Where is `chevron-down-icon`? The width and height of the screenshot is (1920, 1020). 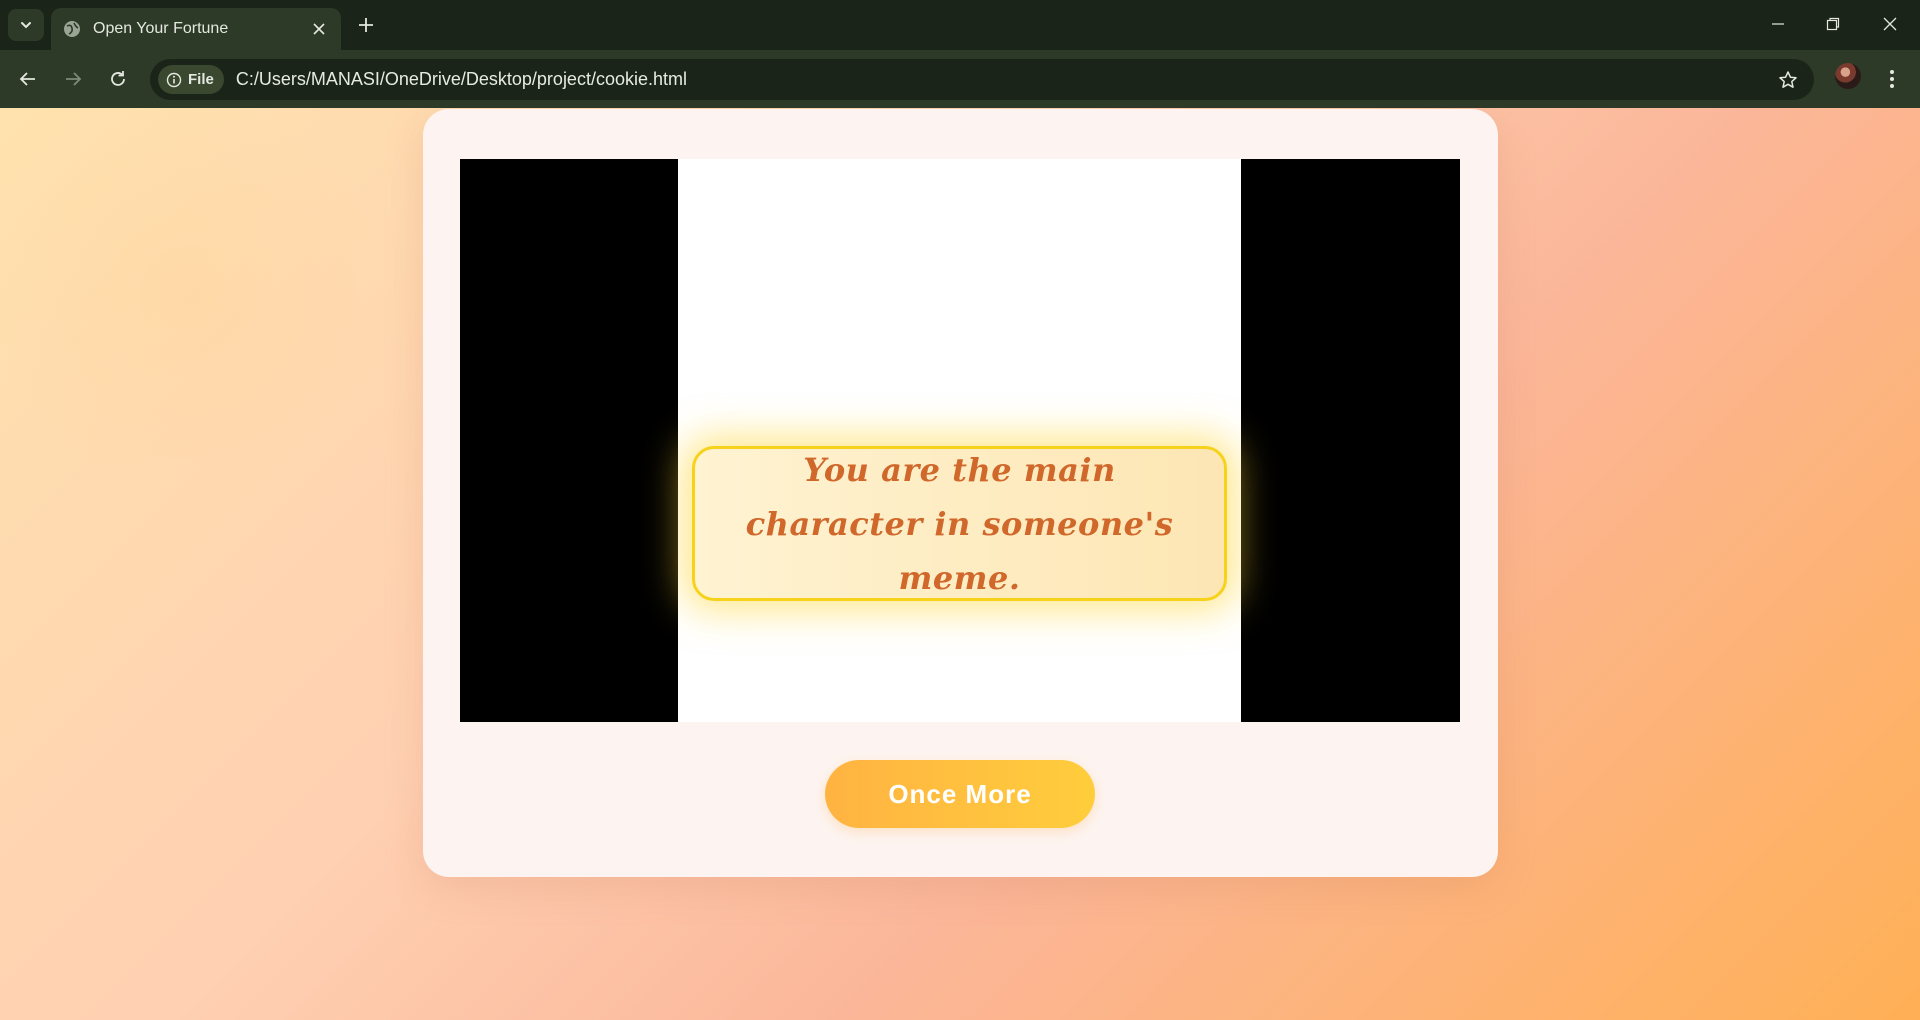 chevron-down-icon is located at coordinates (26, 25).